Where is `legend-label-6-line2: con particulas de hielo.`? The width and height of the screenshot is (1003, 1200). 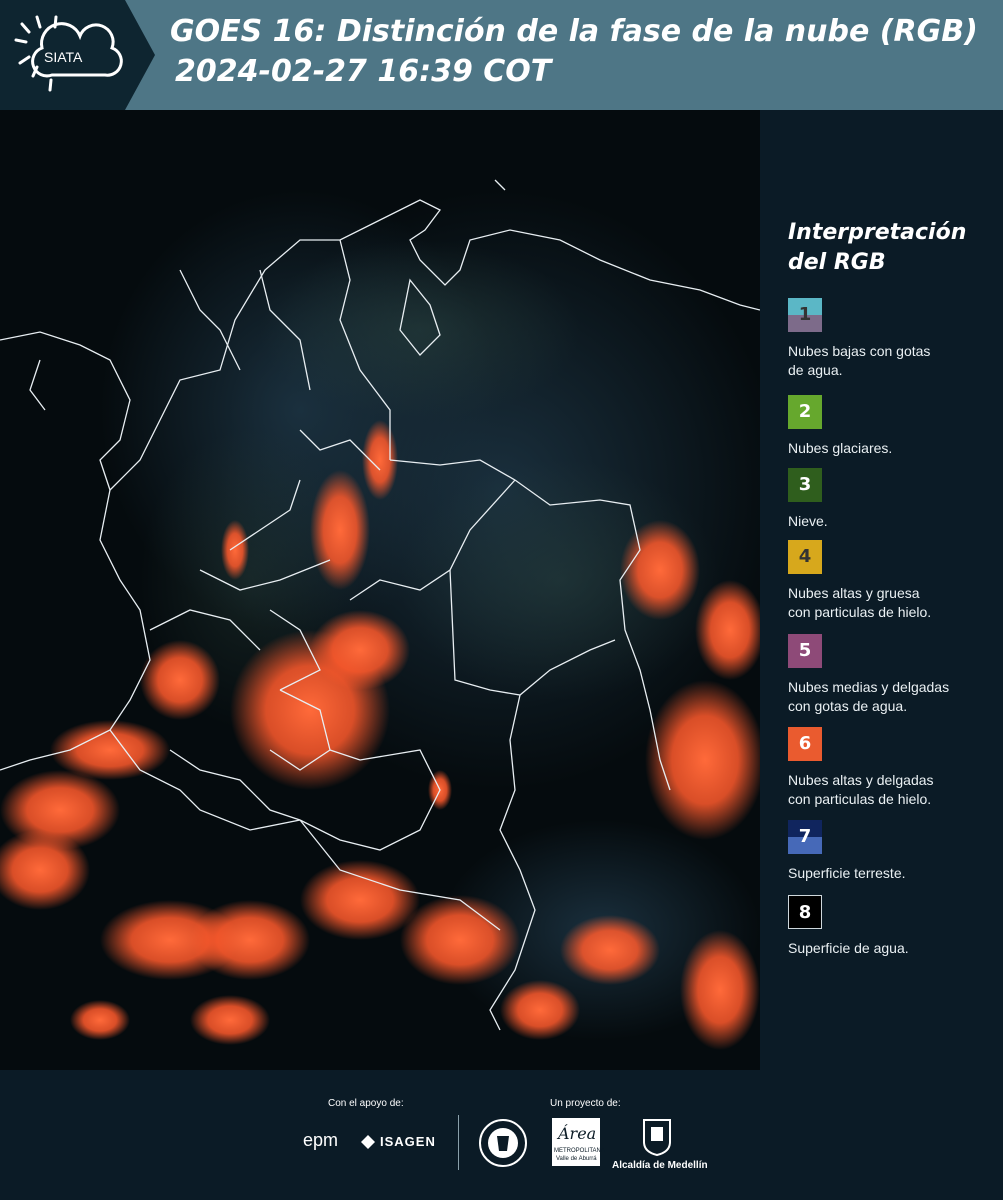 legend-label-6-line2: con particulas de hielo. is located at coordinates (860, 799).